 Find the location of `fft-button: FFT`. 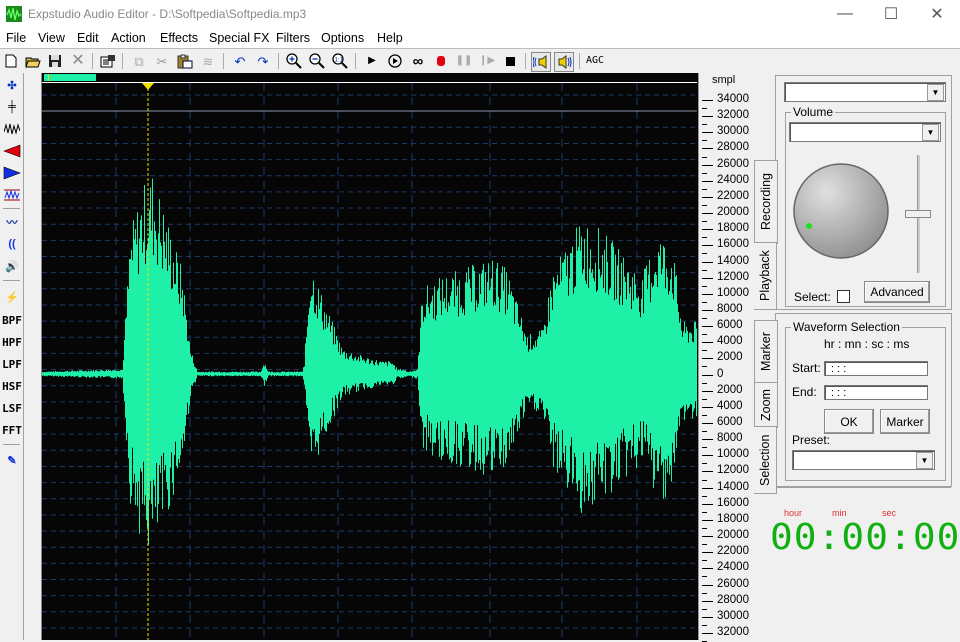

fft-button: FFT is located at coordinates (12, 430).